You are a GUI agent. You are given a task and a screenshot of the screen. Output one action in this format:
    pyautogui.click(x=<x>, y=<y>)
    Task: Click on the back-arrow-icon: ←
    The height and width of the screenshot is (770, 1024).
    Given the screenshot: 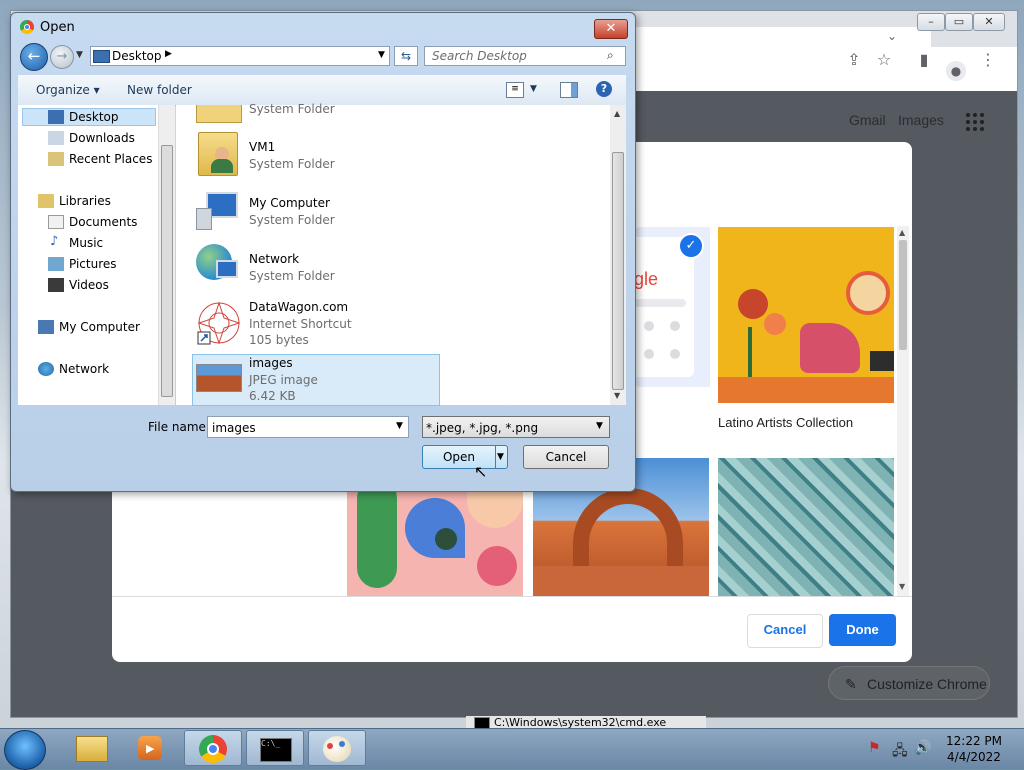 What is the action you would take?
    pyautogui.click(x=34, y=57)
    